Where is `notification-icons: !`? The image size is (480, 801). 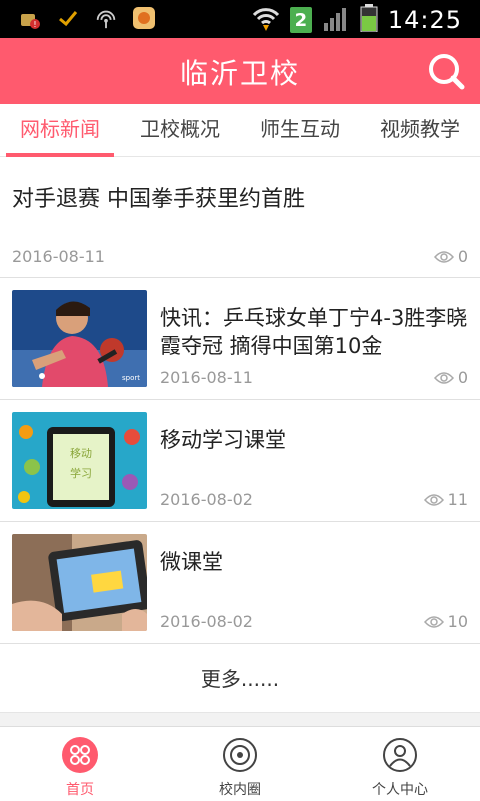 notification-icons: ! is located at coordinates (87, 18).